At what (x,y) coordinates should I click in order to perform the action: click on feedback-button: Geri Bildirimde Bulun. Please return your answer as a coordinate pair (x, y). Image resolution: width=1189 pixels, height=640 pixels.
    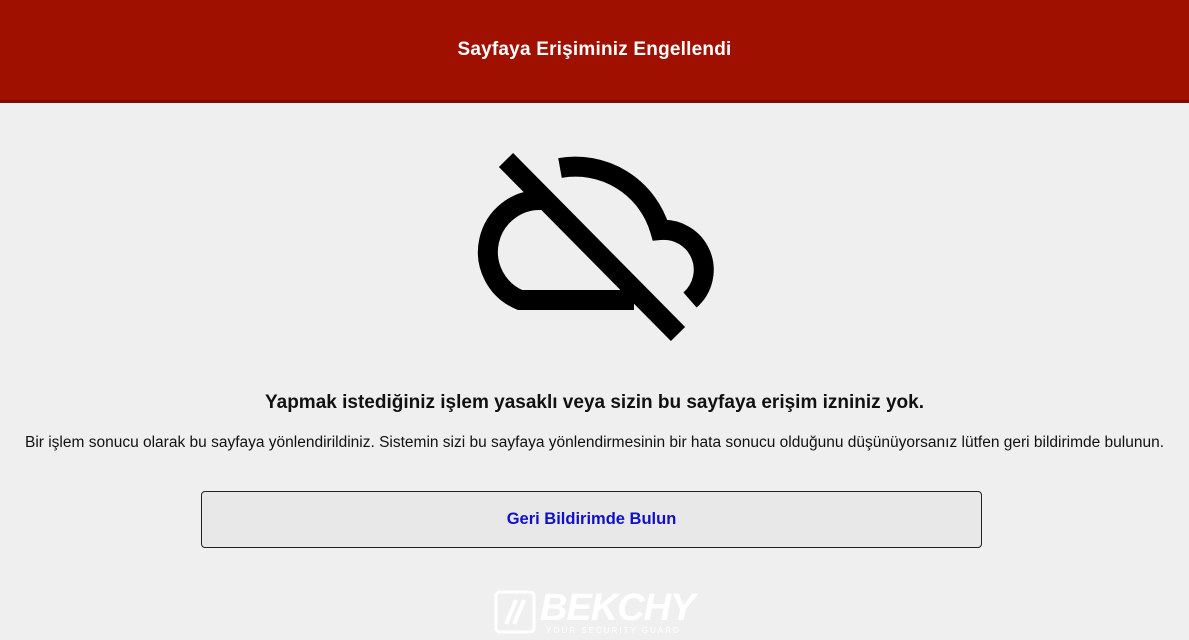
    Looking at the image, I should click on (591, 519).